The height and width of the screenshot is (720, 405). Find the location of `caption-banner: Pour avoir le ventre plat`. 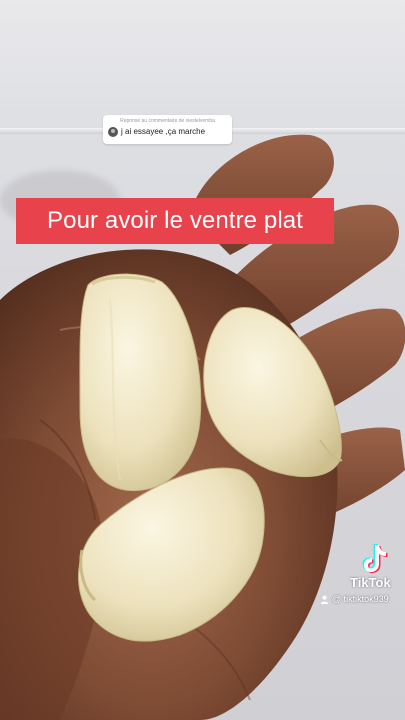

caption-banner: Pour avoir le ventre plat is located at coordinates (175, 221).